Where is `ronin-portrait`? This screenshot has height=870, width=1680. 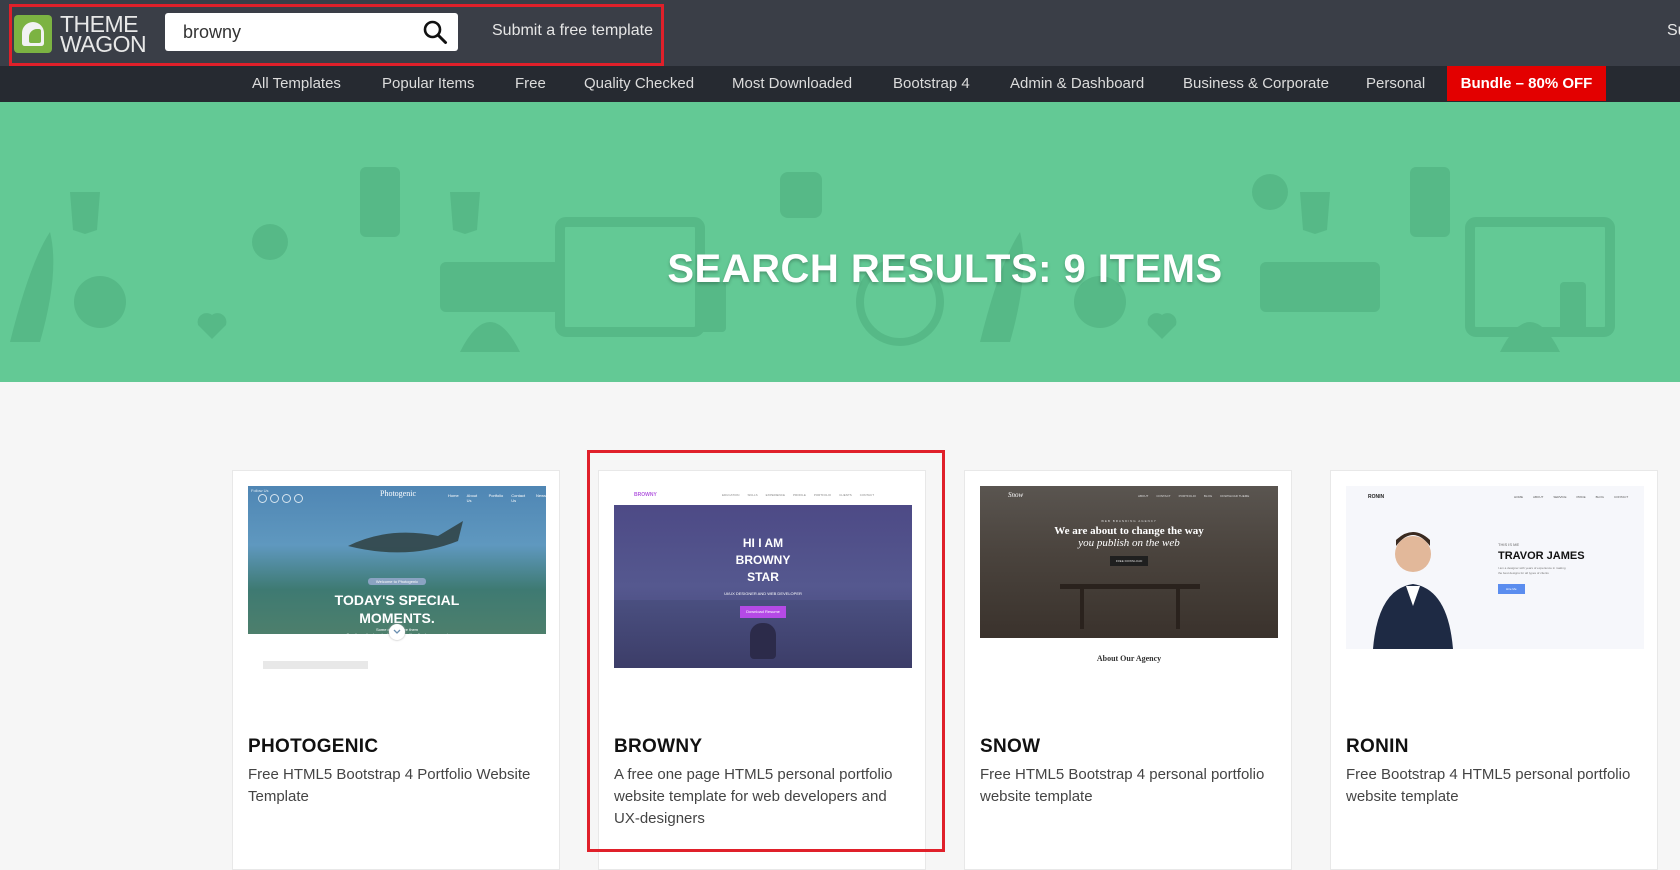
ronin-portrait is located at coordinates (1413, 590).